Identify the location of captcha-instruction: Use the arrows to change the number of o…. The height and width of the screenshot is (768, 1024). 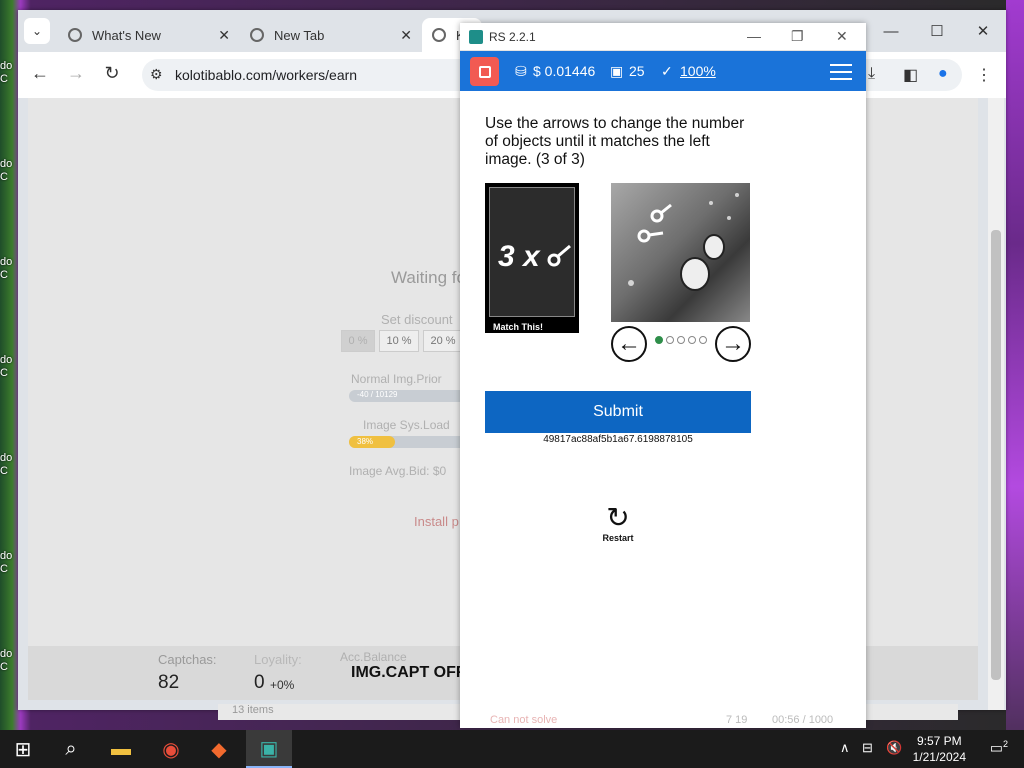
(615, 141).